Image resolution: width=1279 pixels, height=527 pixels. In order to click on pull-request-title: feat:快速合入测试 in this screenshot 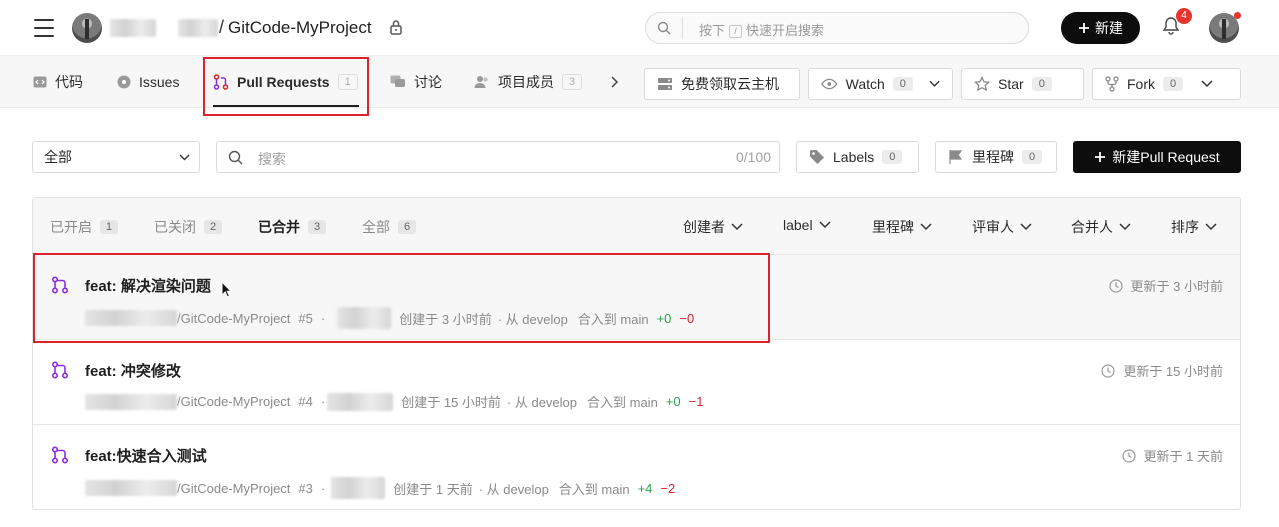, I will do `click(146, 455)`.